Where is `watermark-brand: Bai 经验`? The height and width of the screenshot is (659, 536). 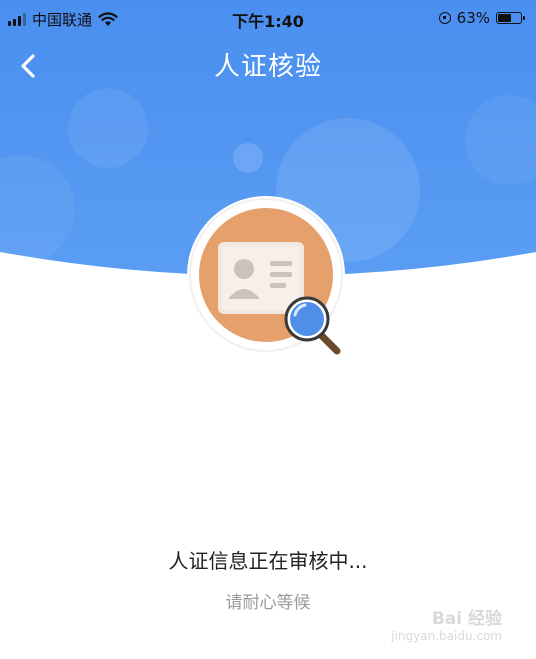 watermark-brand: Bai 经验 is located at coordinates (466, 619).